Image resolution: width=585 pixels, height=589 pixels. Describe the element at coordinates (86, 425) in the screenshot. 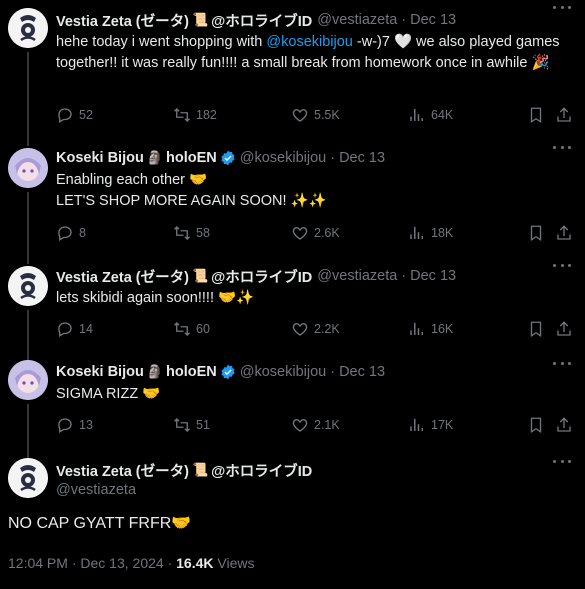

I see `reply-count: 13` at that location.